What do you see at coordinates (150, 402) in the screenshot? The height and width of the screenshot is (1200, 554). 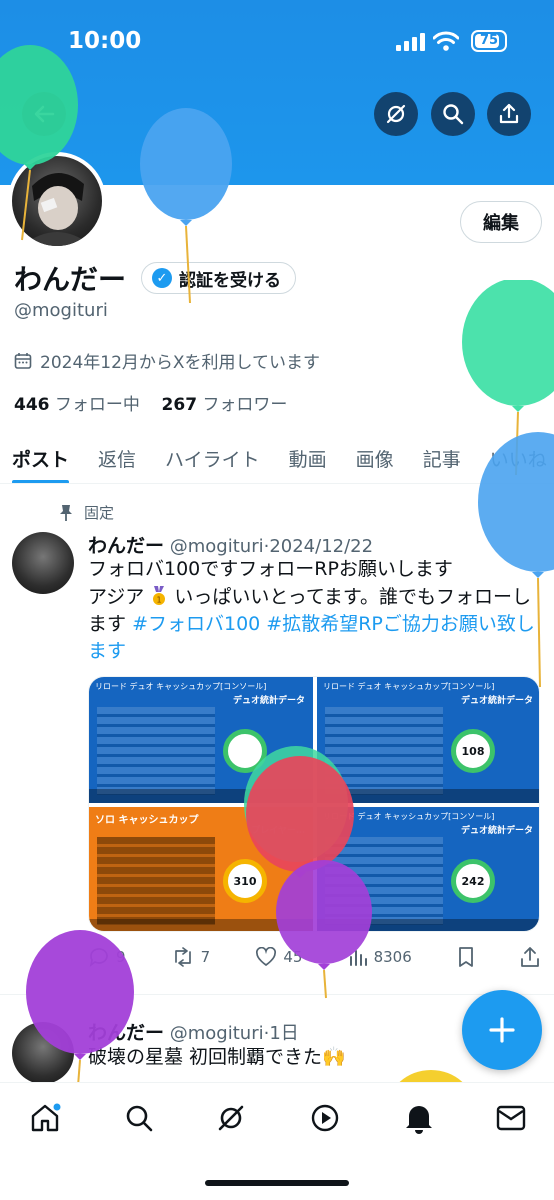 I see `follow-stats: 446 フォロー中 267 フォロワー` at bounding box center [150, 402].